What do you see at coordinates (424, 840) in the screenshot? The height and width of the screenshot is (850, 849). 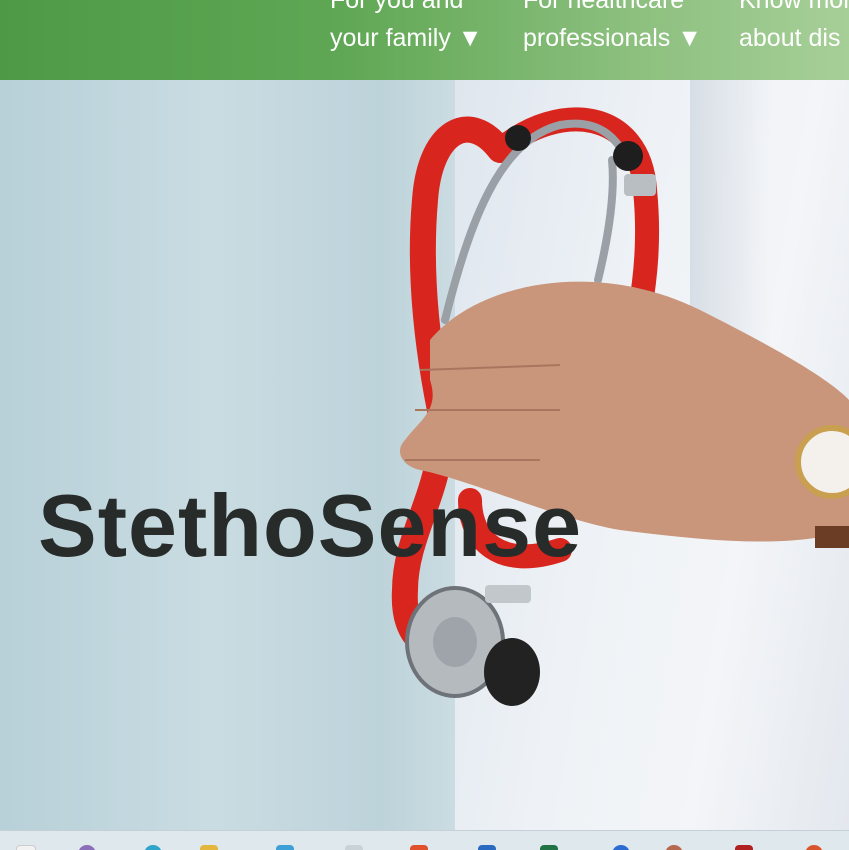 I see `windows-taskbar` at bounding box center [424, 840].